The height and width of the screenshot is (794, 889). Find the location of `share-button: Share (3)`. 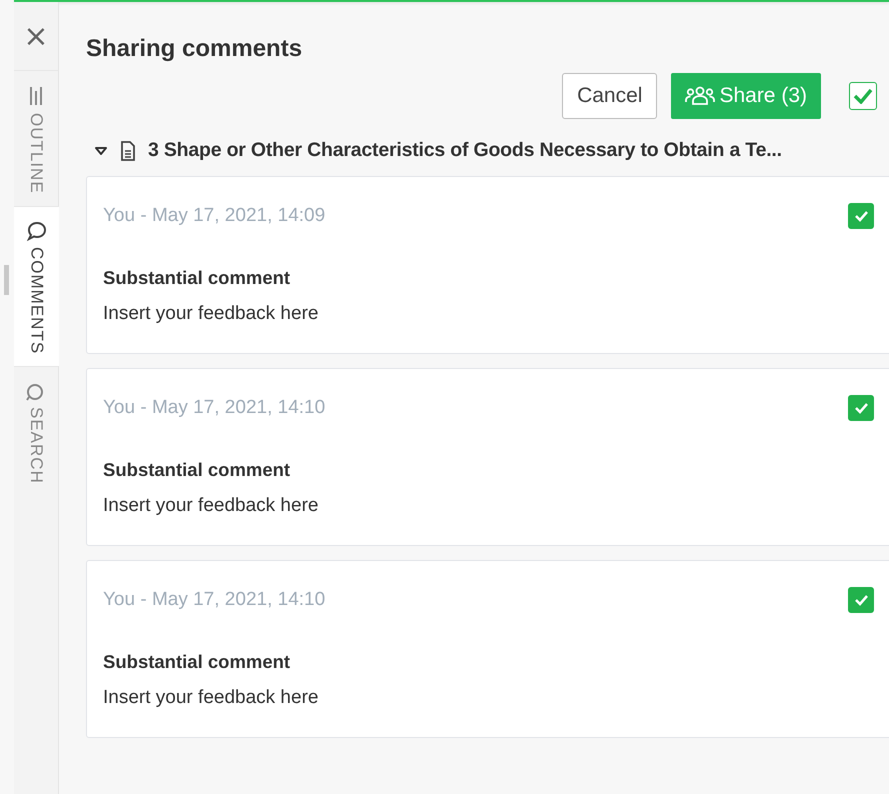

share-button: Share (3) is located at coordinates (746, 96).